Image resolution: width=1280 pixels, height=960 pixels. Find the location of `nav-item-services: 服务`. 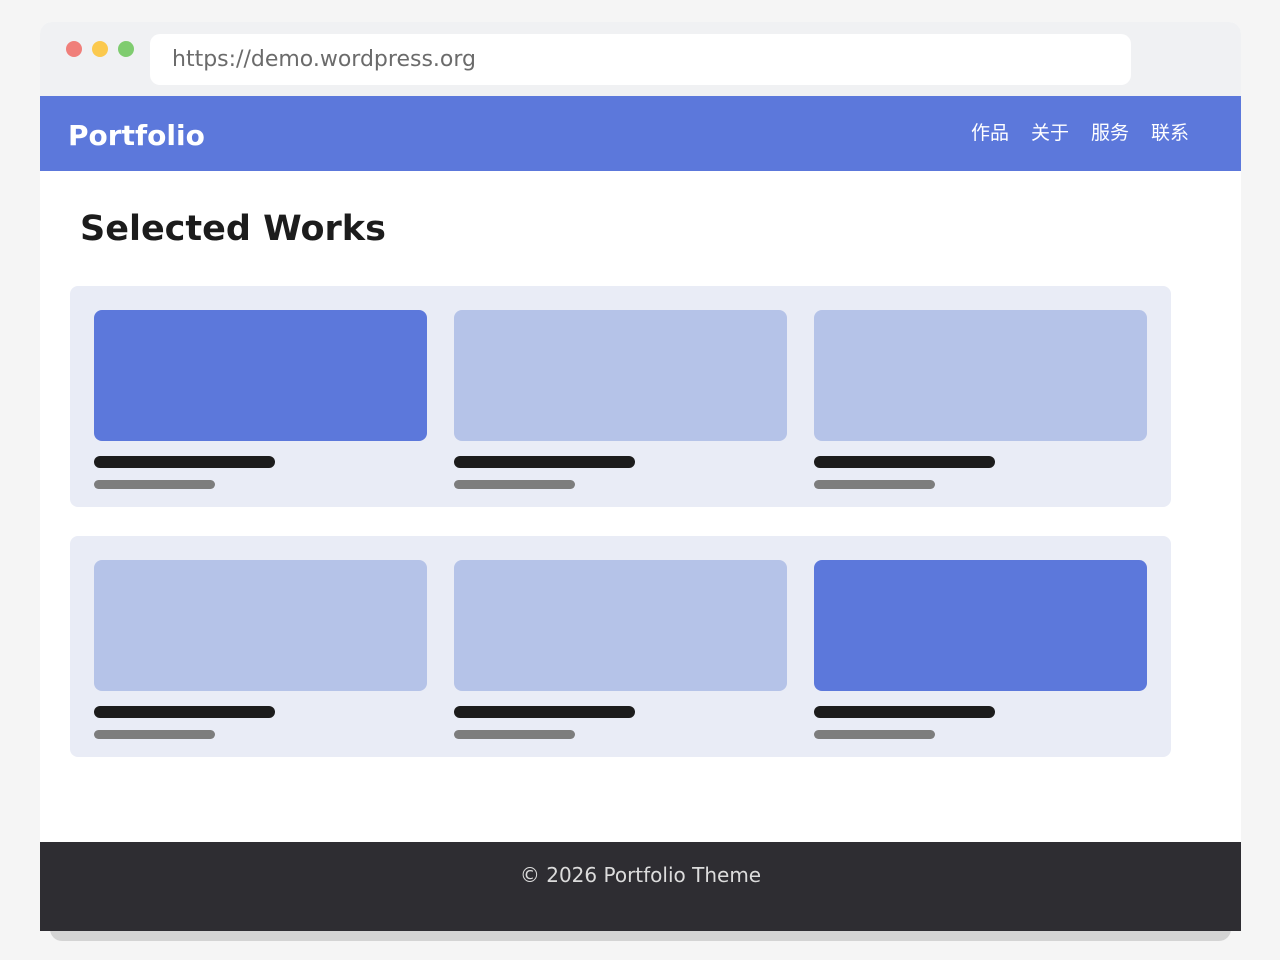

nav-item-services: 服务 is located at coordinates (1110, 133).